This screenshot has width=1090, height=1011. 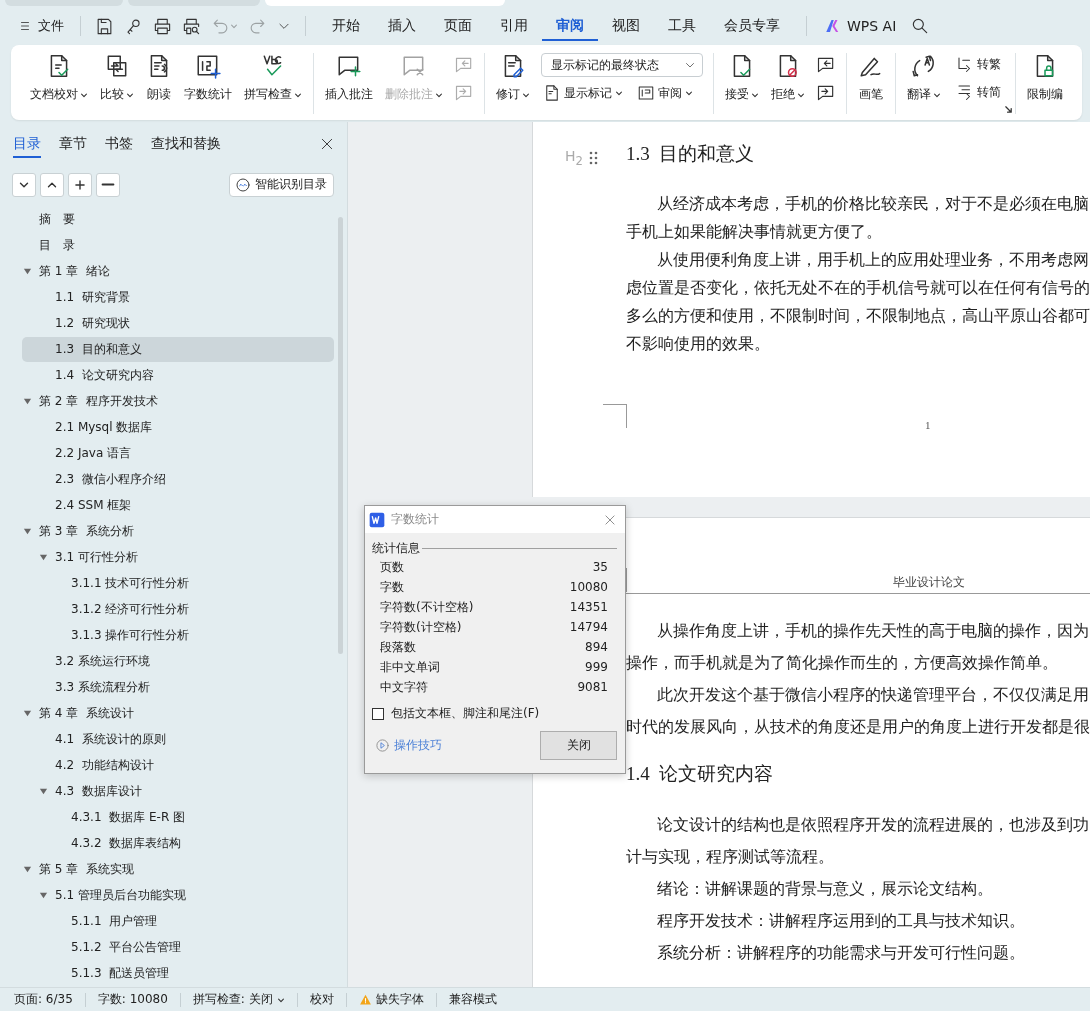 I want to click on previous-comment-button, so click(x=826, y=65).